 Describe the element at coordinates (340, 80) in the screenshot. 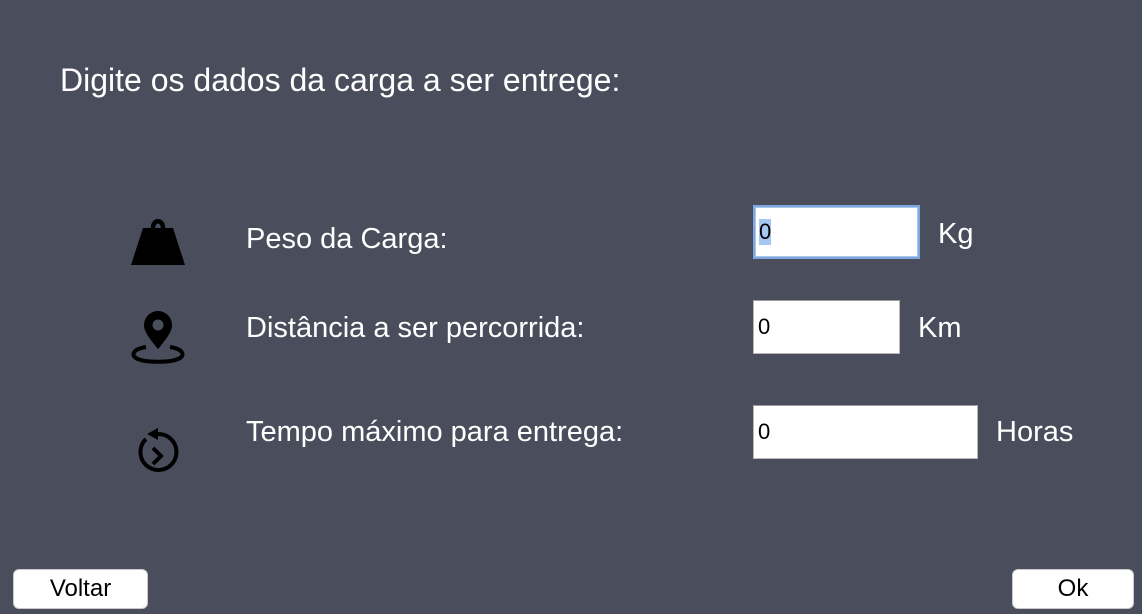

I see `page-title: Digite os dados da carga a ser entrege:` at that location.